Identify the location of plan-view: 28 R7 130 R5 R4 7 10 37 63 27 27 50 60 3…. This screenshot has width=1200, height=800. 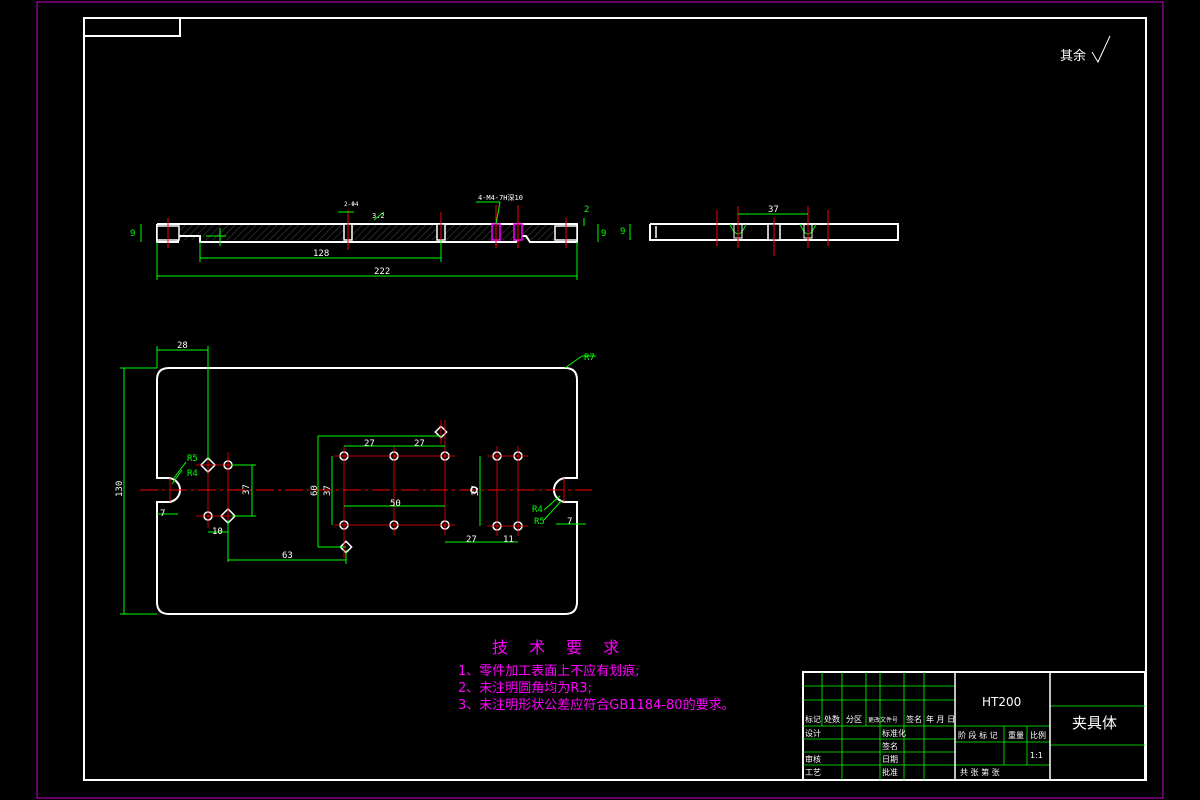
(355, 478).